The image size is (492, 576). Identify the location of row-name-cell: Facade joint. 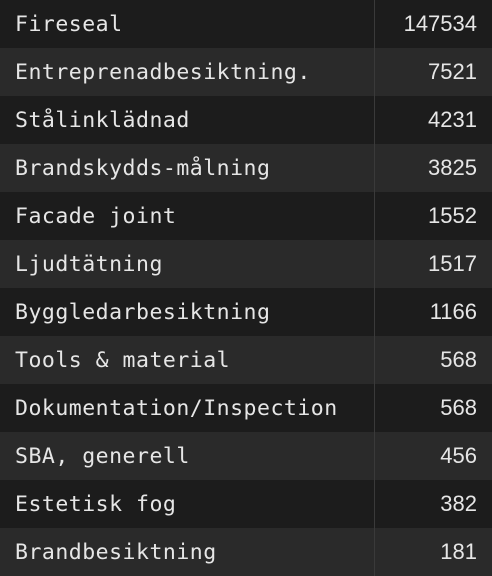
(187, 216).